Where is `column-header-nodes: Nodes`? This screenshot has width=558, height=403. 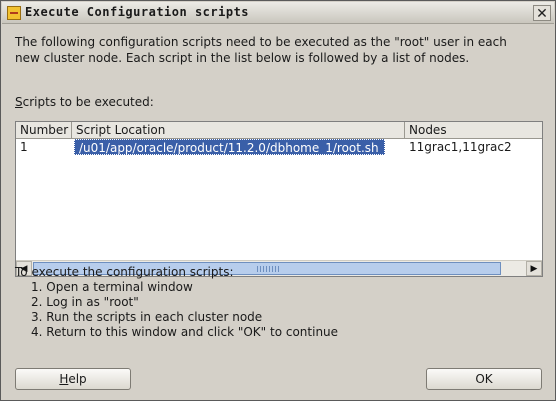 column-header-nodes: Nodes is located at coordinates (473, 130).